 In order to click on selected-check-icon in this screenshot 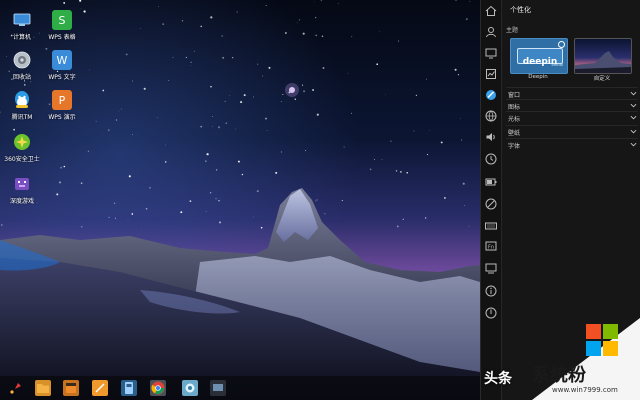, I will do `click(561, 44)`.